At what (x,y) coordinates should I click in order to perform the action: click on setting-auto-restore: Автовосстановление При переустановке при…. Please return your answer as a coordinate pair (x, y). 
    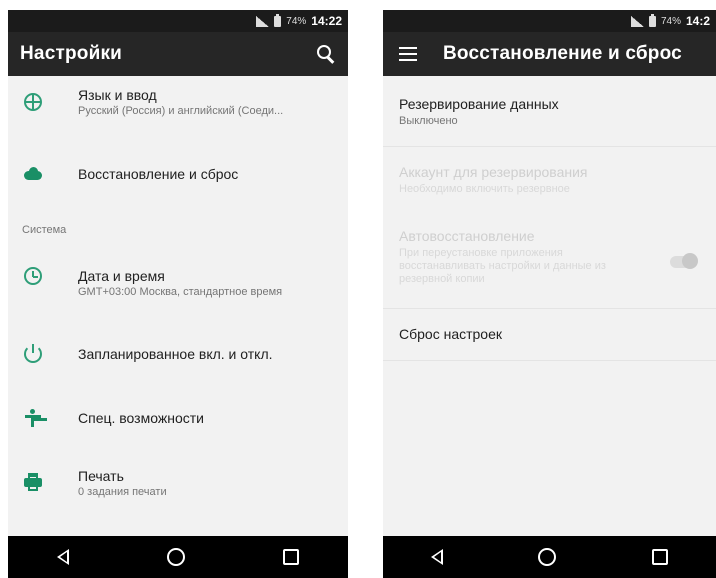
    Looking at the image, I should click on (522, 257).